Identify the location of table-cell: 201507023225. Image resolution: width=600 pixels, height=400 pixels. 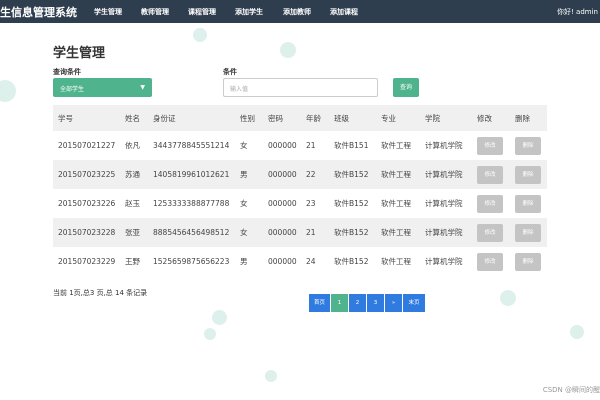
(86, 174).